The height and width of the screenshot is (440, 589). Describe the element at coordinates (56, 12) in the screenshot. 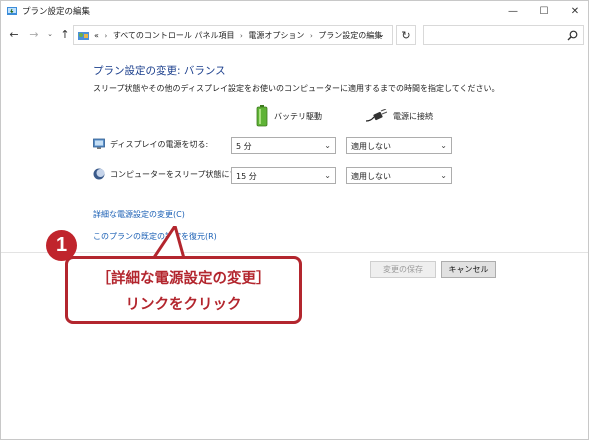

I see `window-title: プラン設定の編集` at that location.